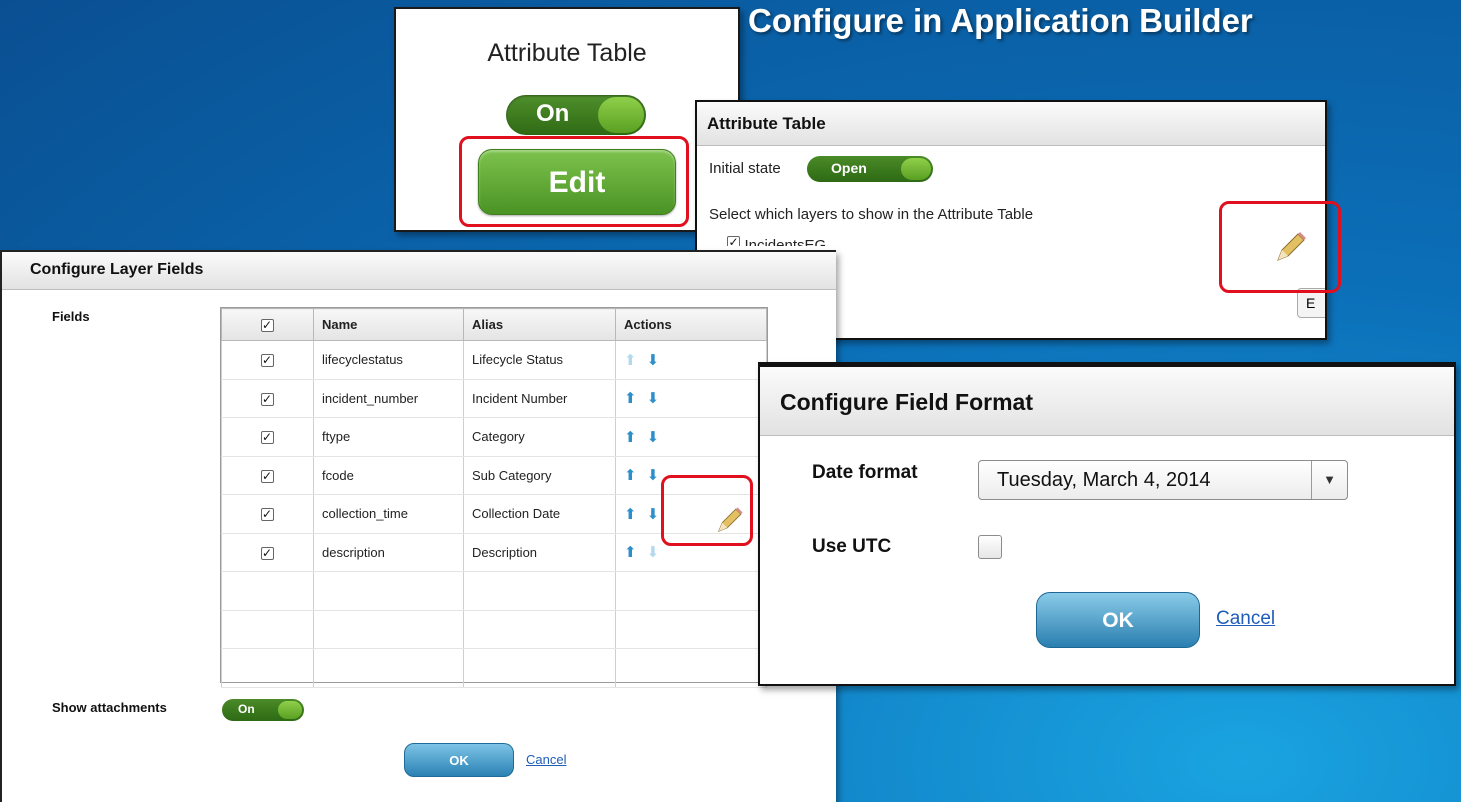 The image size is (1461, 802). Describe the element at coordinates (785, 241) in the screenshot. I see `layer-name: IncidentsEG` at that location.